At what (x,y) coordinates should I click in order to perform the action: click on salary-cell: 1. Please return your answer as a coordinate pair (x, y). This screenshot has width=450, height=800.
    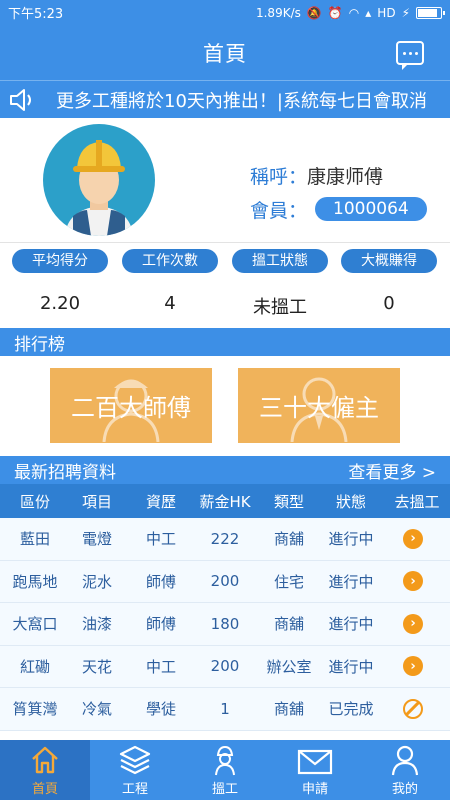
    Looking at the image, I should click on (225, 708).